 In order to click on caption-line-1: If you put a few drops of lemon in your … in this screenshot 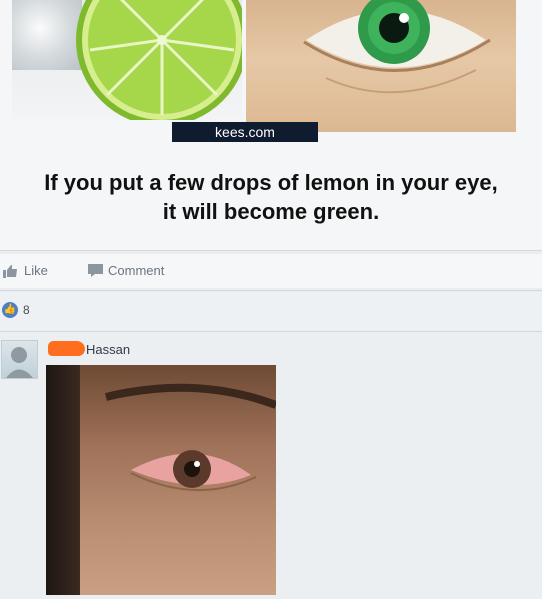, I will do `click(271, 182)`.